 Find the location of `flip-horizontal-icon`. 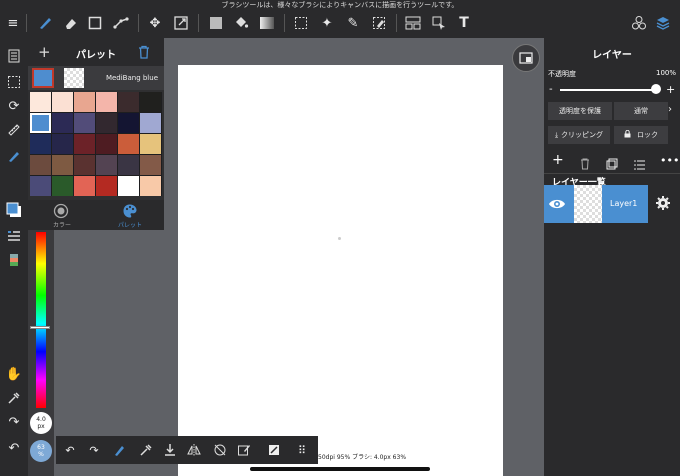

flip-horizontal-icon is located at coordinates (194, 450).